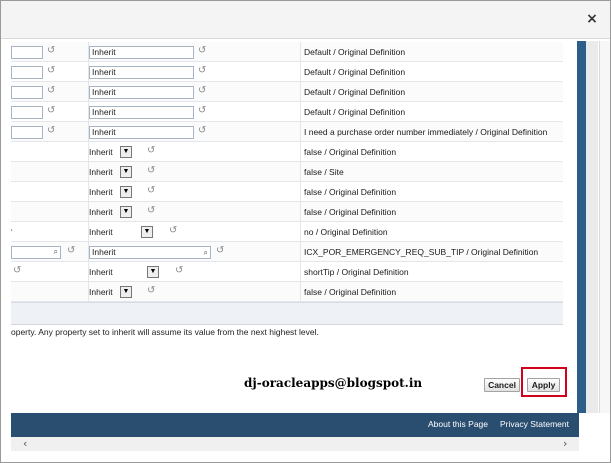 This screenshot has height=463, width=611. What do you see at coordinates (458, 424) in the screenshot?
I see `about-page-link: About this Page` at bounding box center [458, 424].